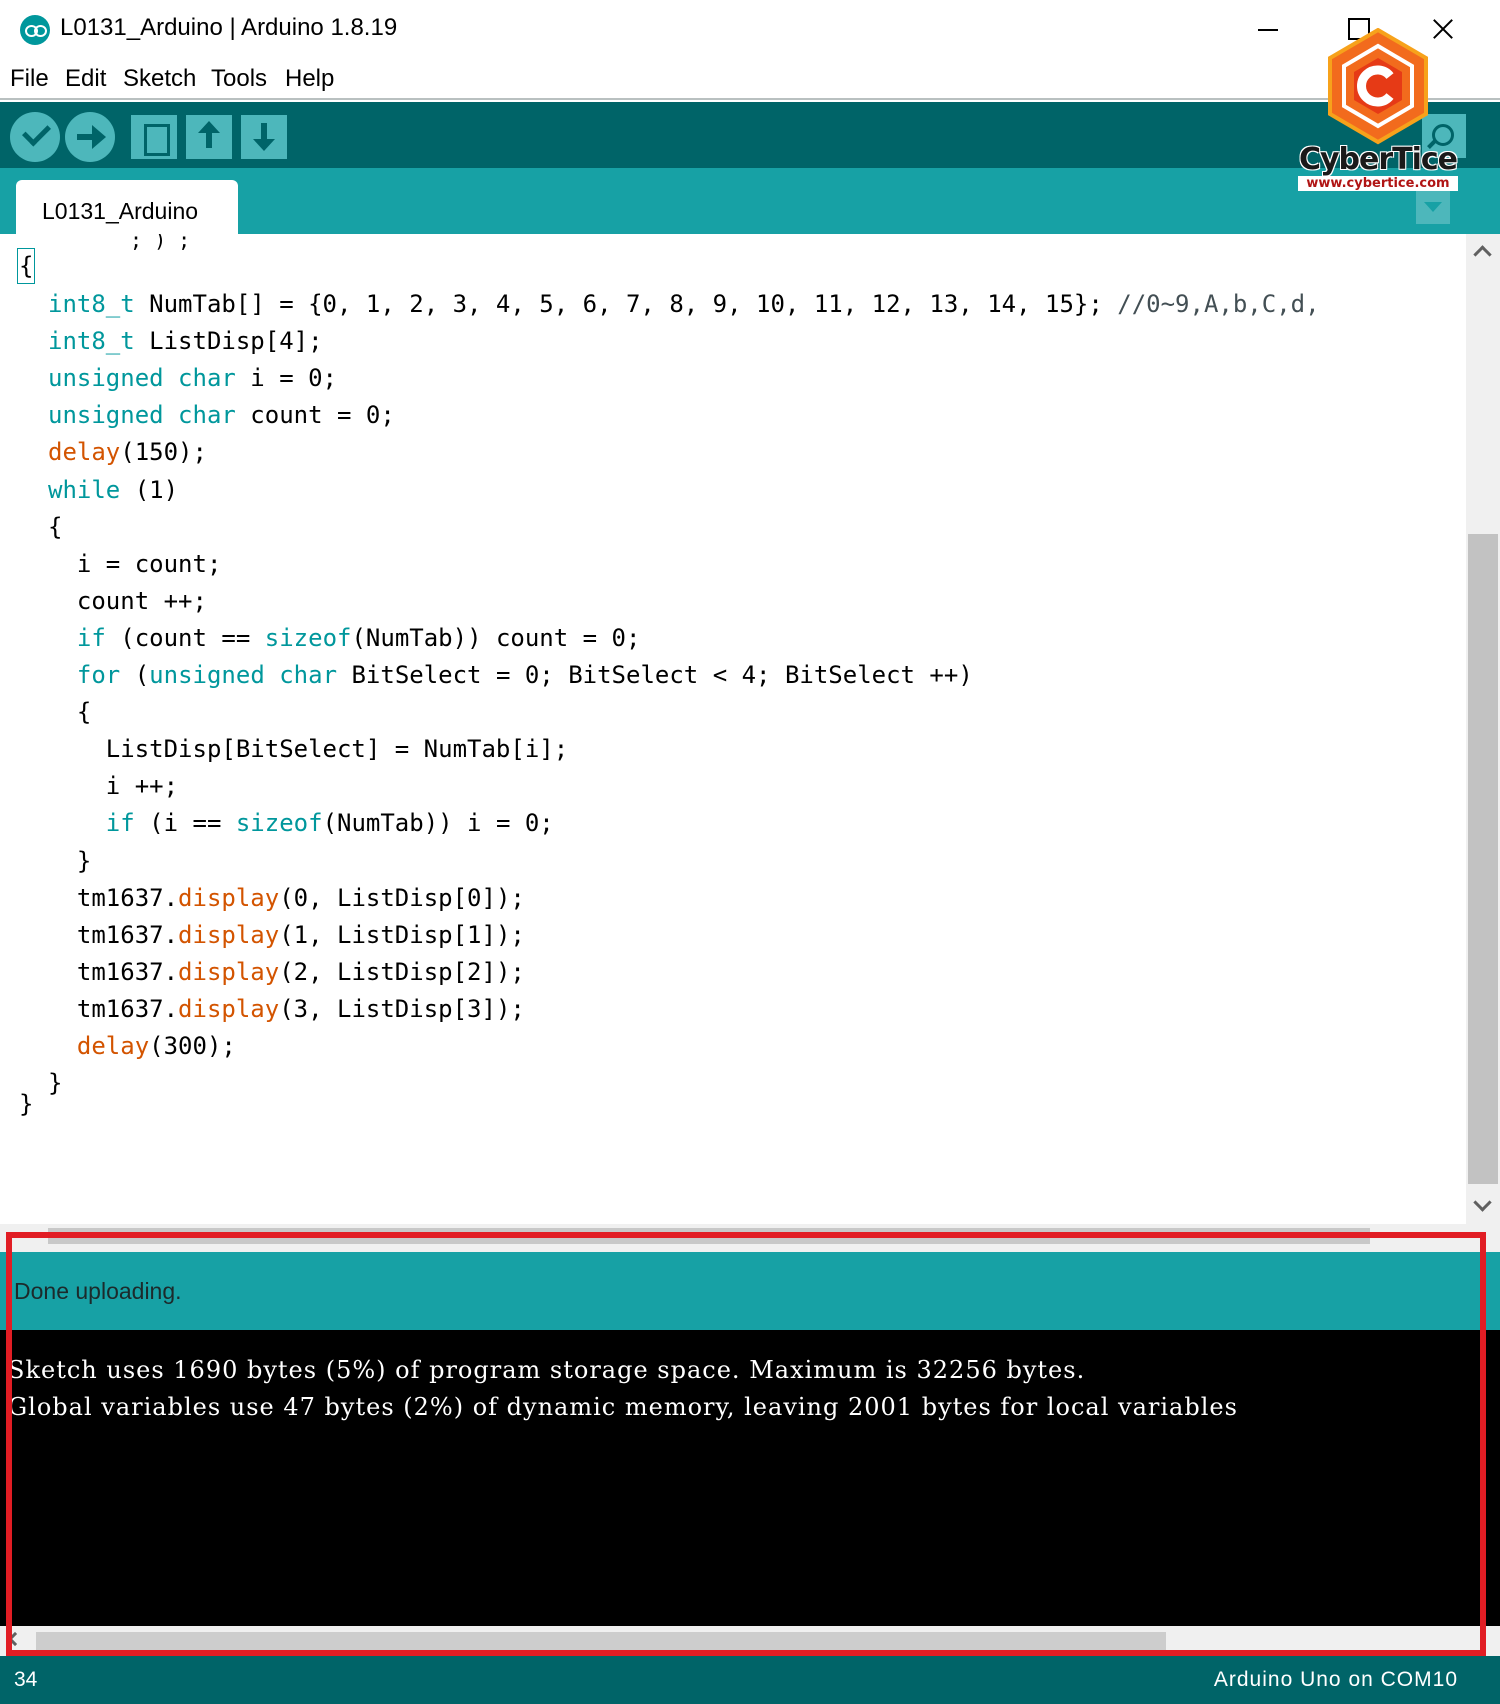 The image size is (1500, 1704). I want to click on code-token: count = 0;, so click(315, 415).